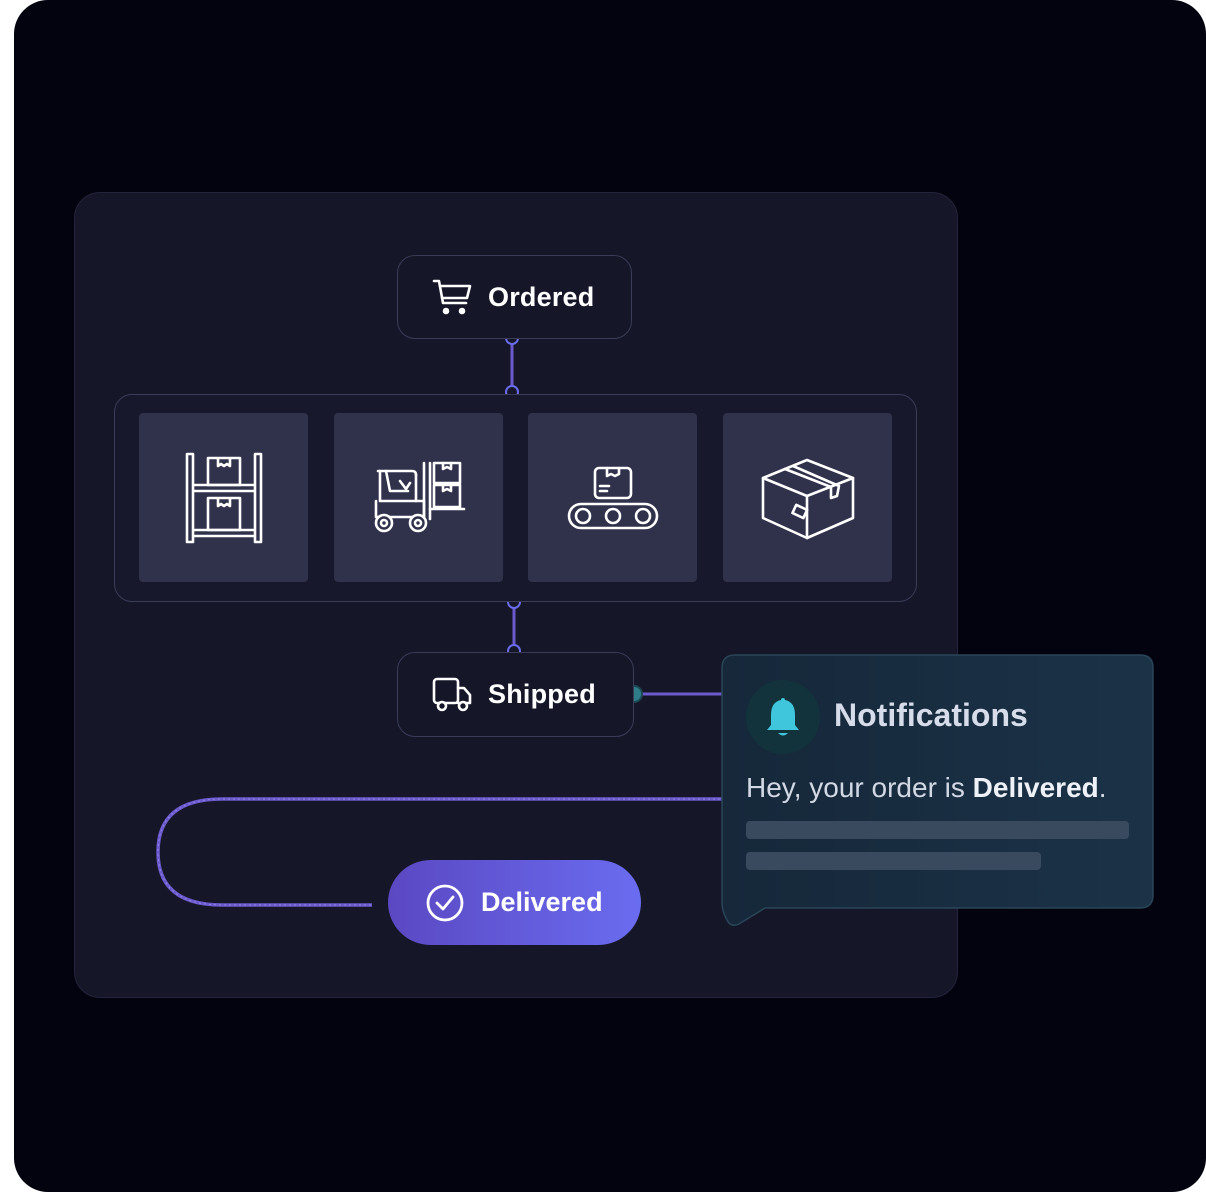 The width and height of the screenshot is (1206, 1192). I want to click on stage-forklift-tile, so click(418, 497).